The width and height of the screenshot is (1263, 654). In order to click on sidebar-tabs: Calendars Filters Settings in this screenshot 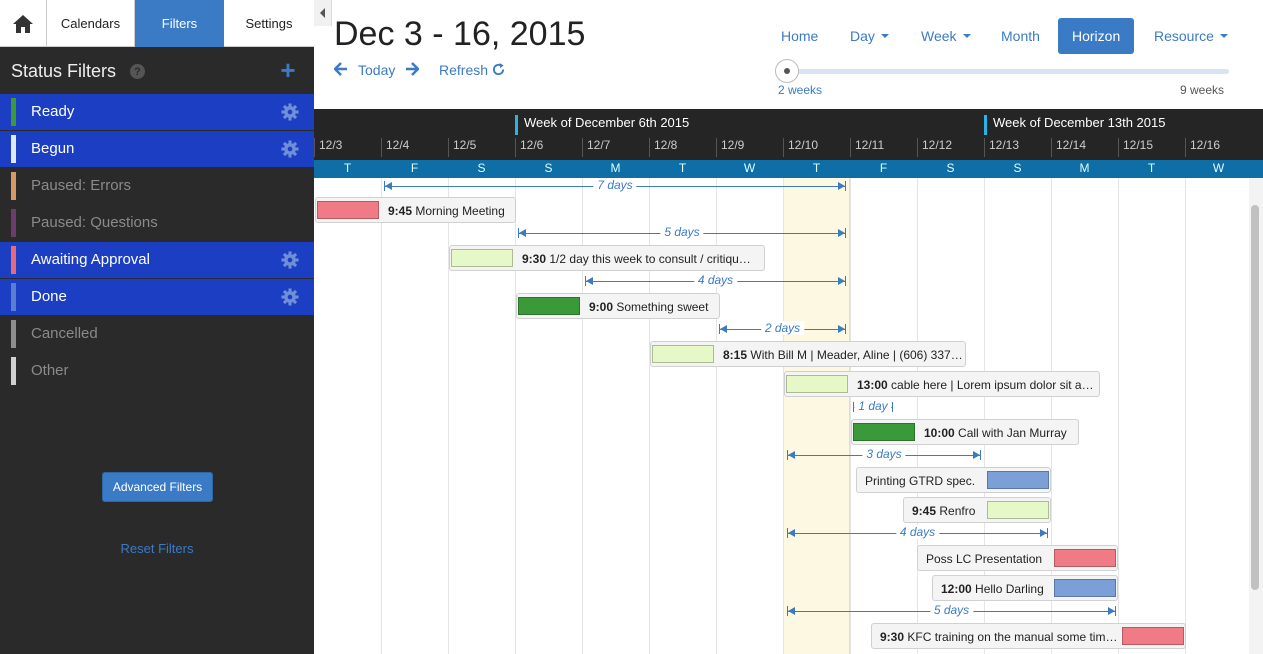, I will do `click(157, 23)`.